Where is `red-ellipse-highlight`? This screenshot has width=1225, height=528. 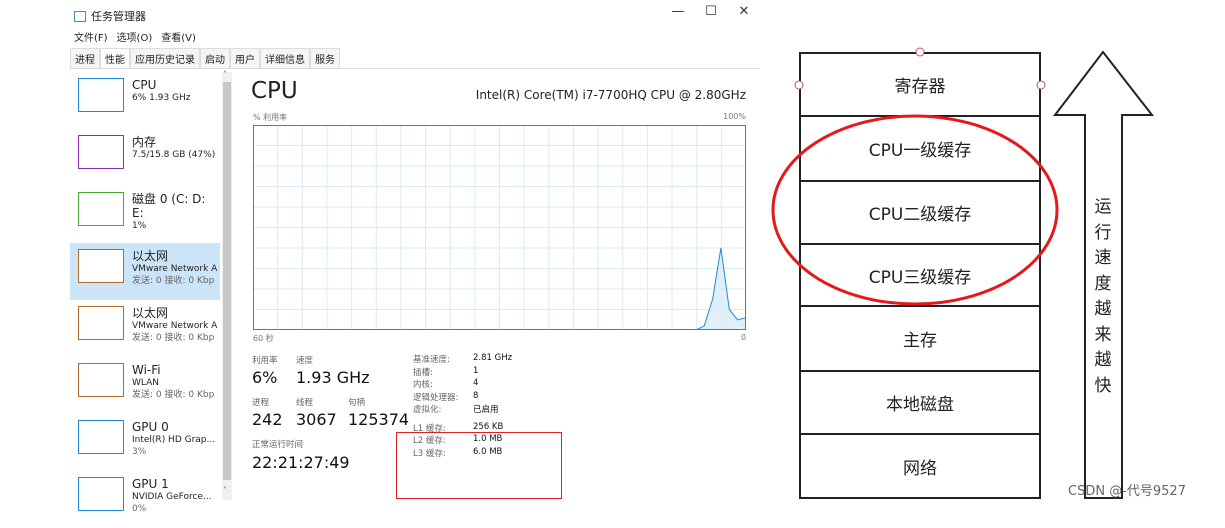
red-ellipse-highlight is located at coordinates (915, 210).